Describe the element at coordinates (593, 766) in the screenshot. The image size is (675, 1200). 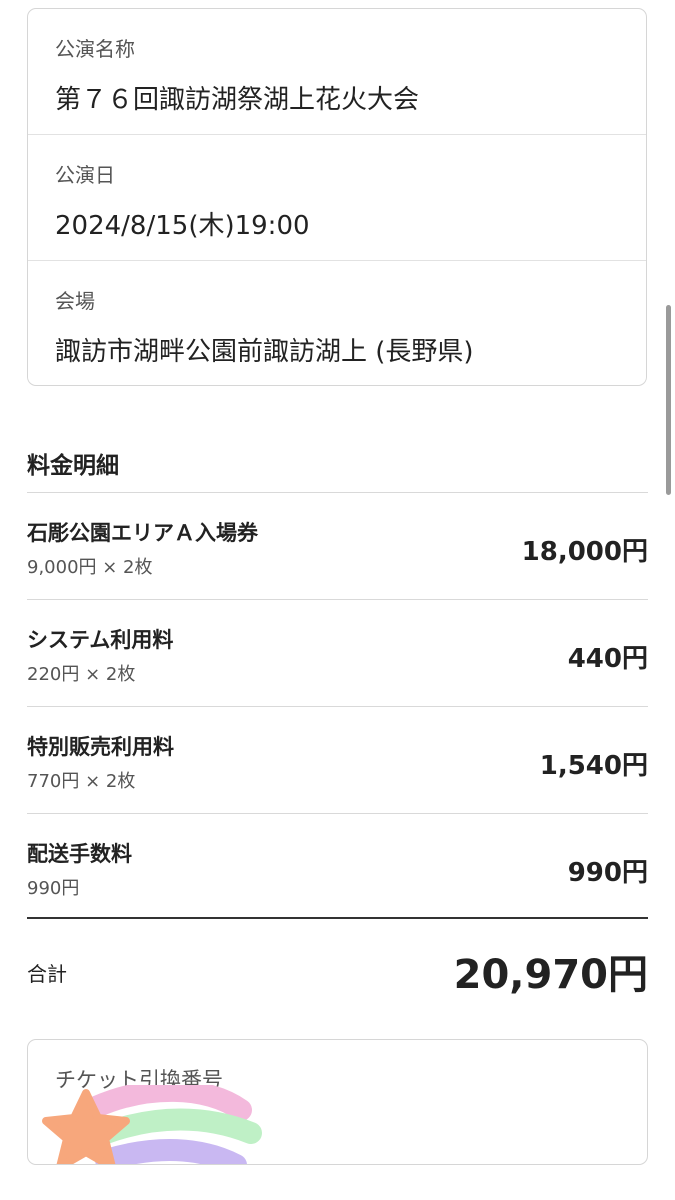
I see `fee-amount: 1,540円` at that location.